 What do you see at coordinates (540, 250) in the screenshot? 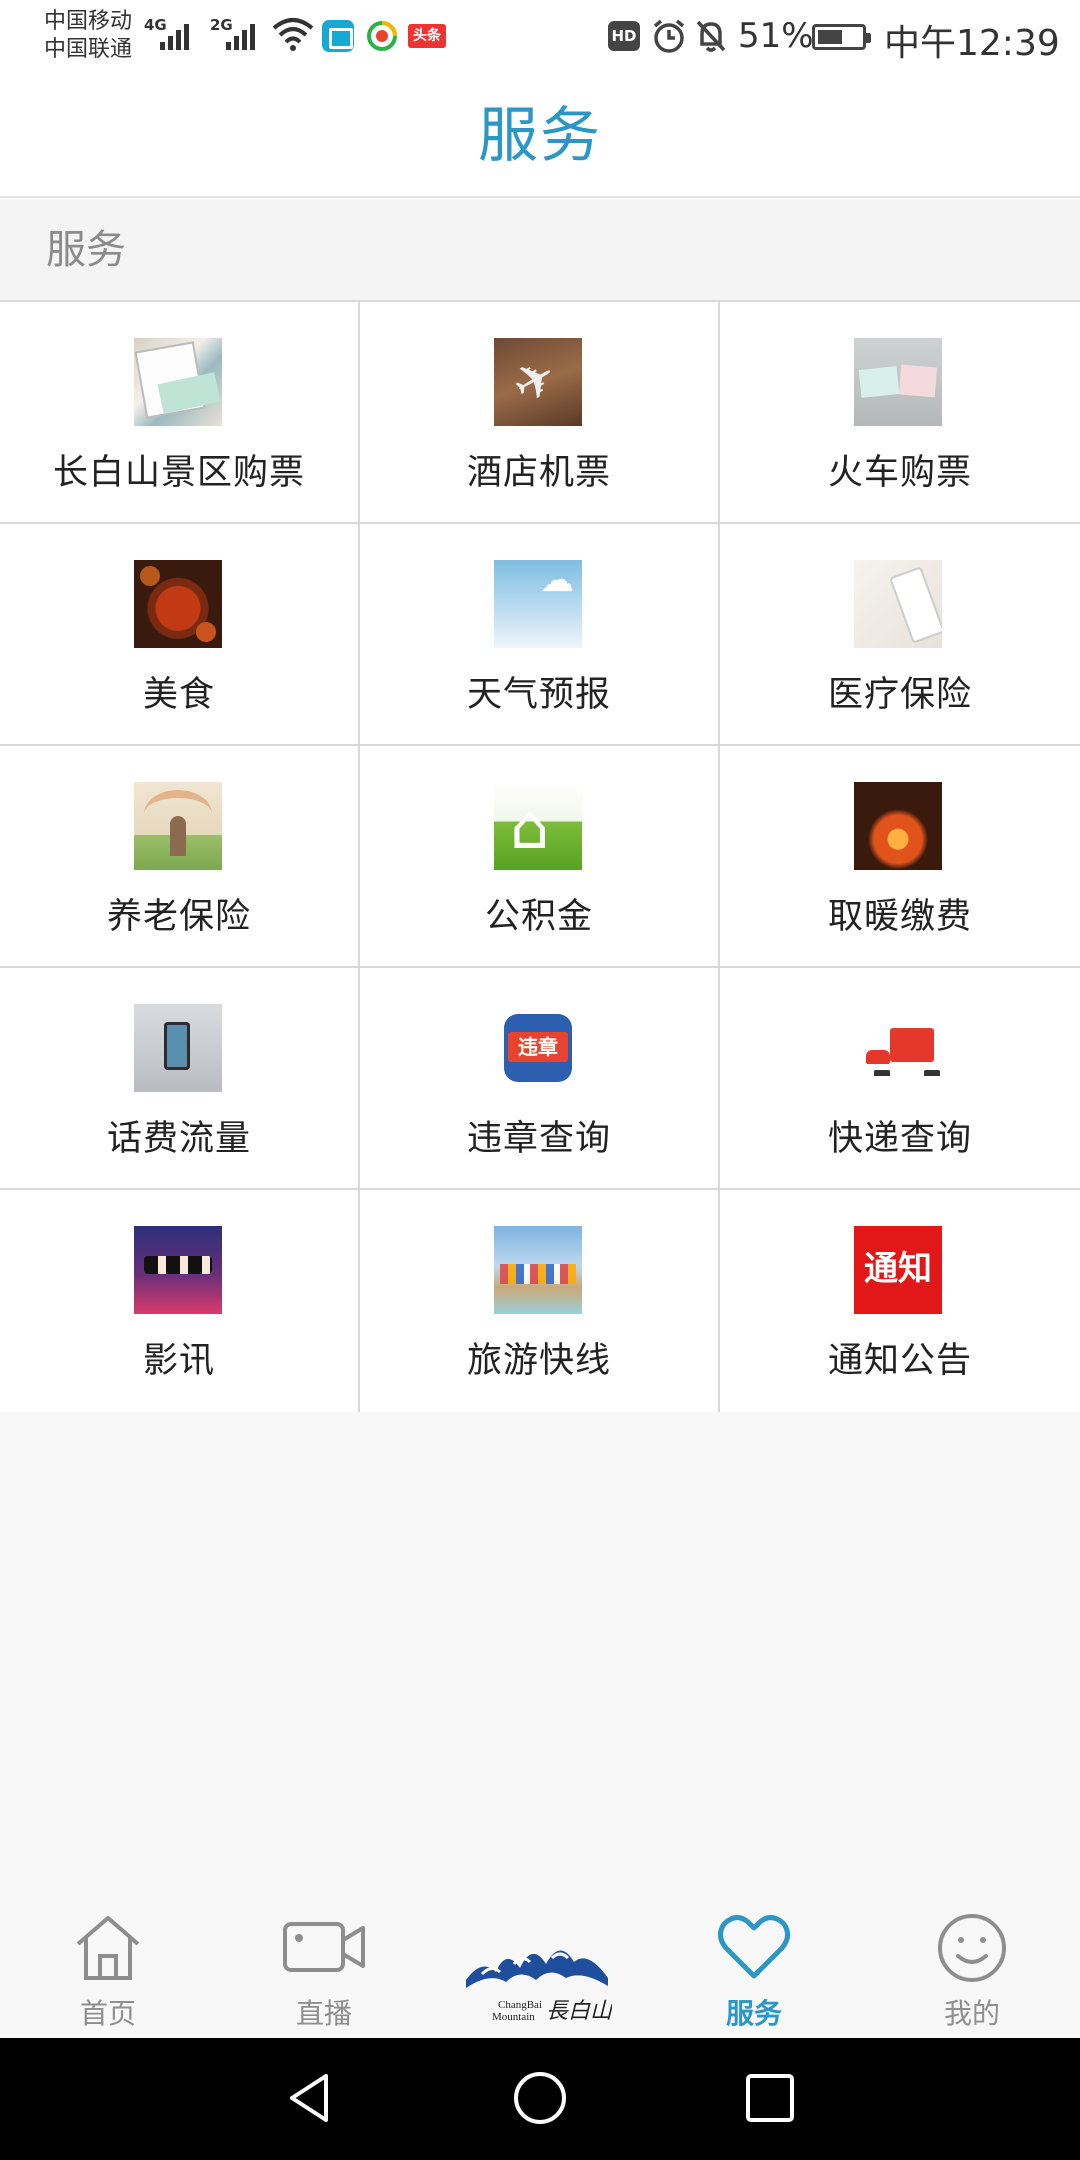
I see `section-title: 服务` at bounding box center [540, 250].